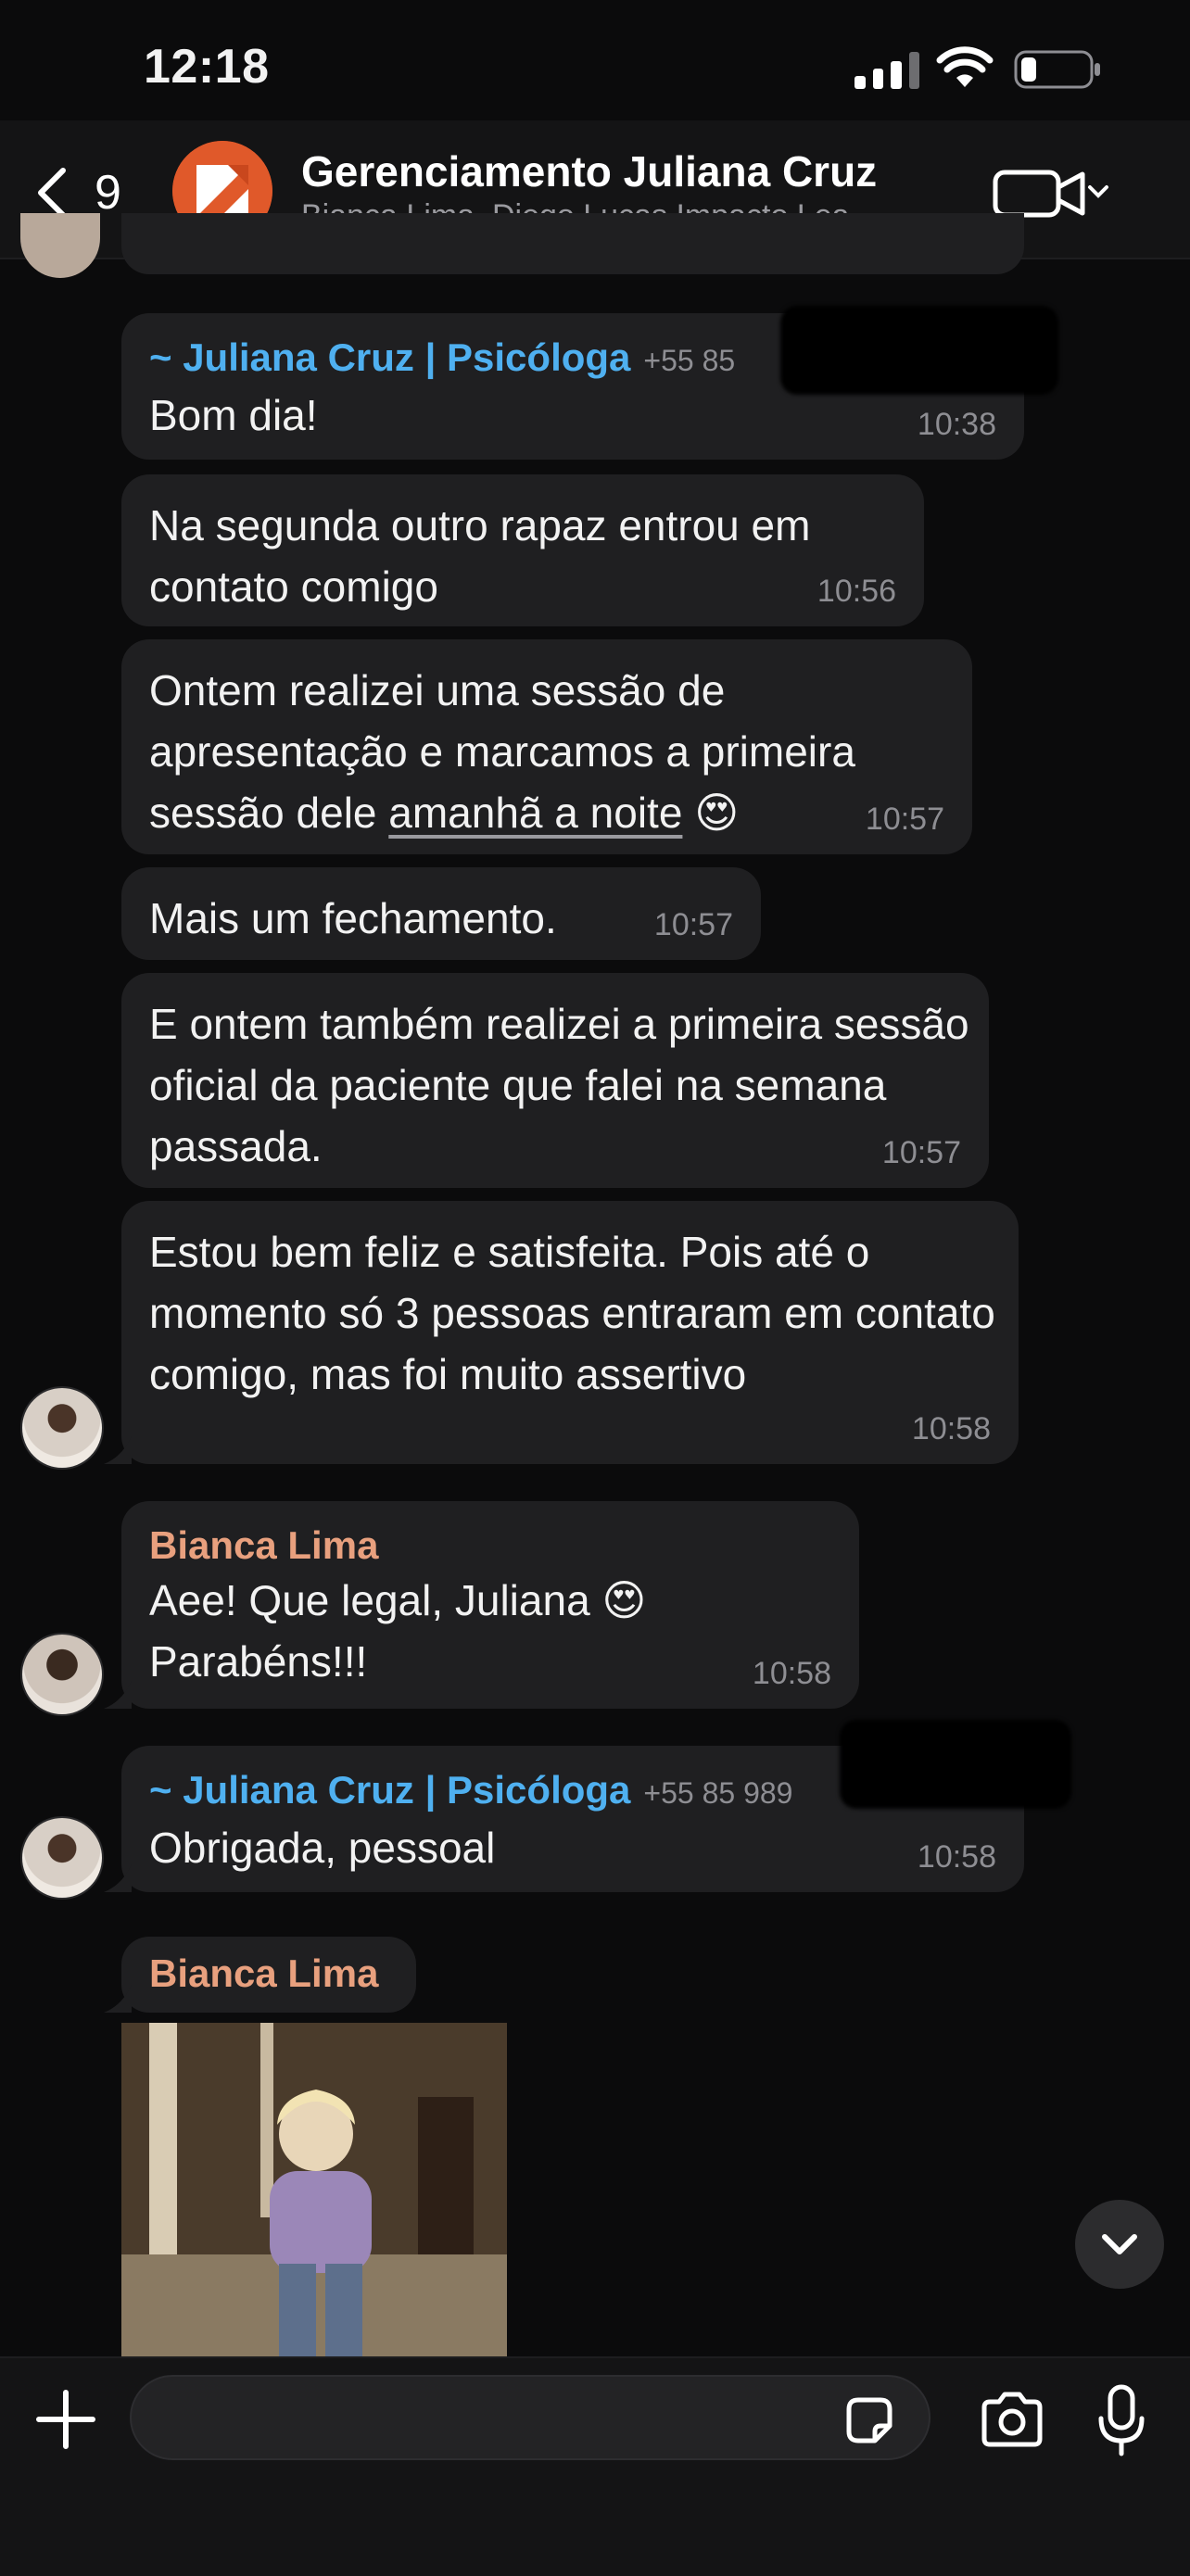  Describe the element at coordinates (60, 245) in the screenshot. I see `previous-sender-avatar` at that location.